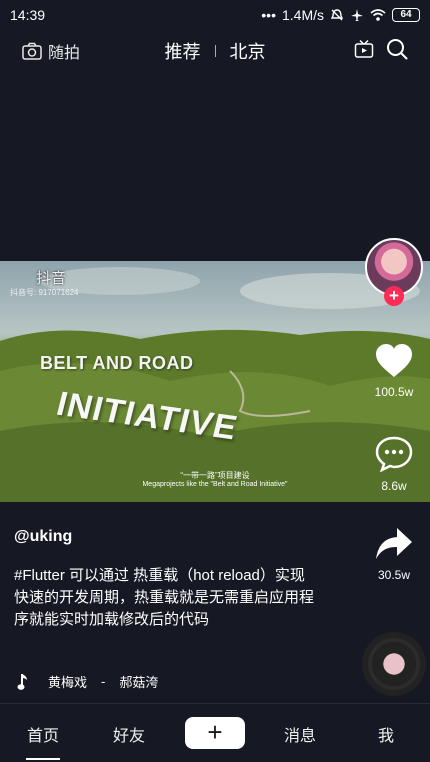  What do you see at coordinates (300, 734) in the screenshot?
I see `nav-messages: 消息` at bounding box center [300, 734].